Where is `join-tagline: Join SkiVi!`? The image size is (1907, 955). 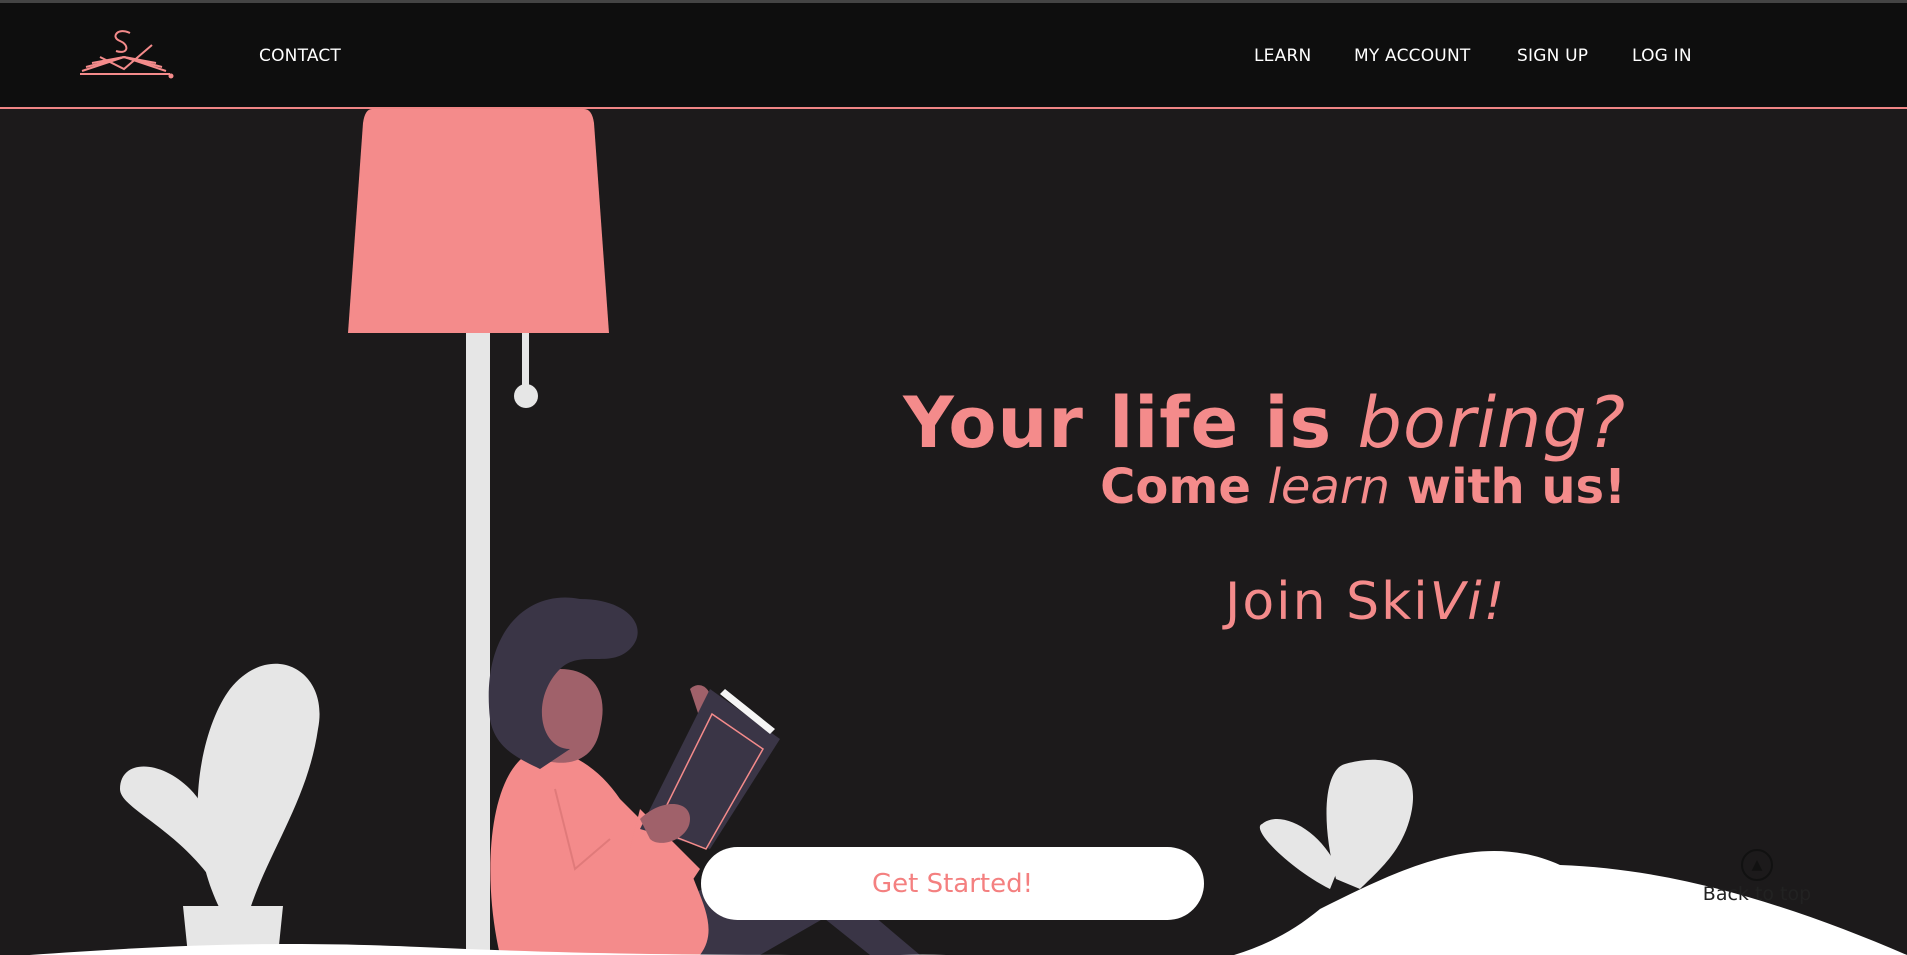 join-tagline: Join SkiVi! is located at coordinates (1366, 602).